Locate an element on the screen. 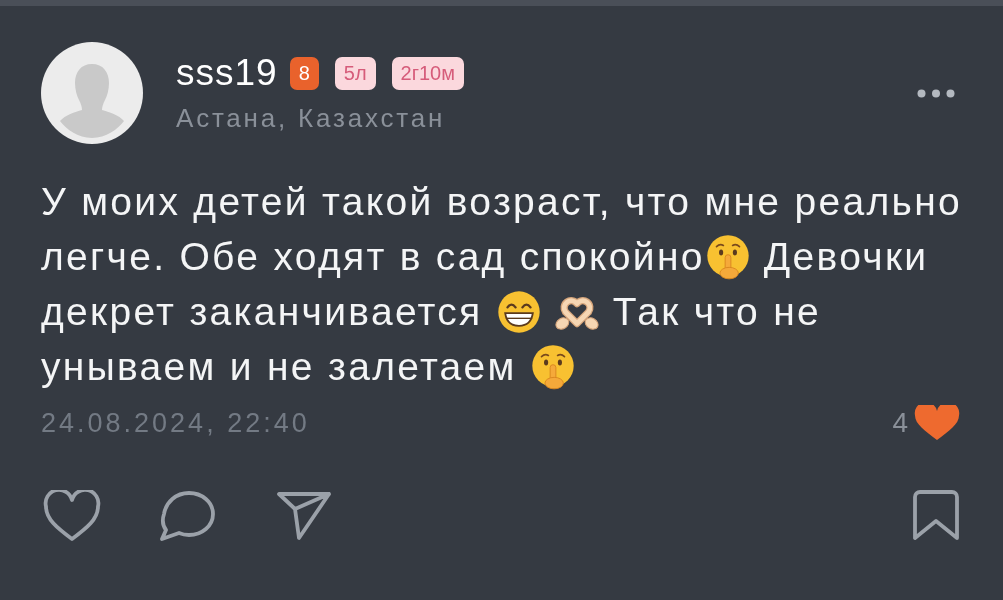 The height and width of the screenshot is (600, 1003). post-date: 24.08.2024, 22:40 is located at coordinates (175, 423).